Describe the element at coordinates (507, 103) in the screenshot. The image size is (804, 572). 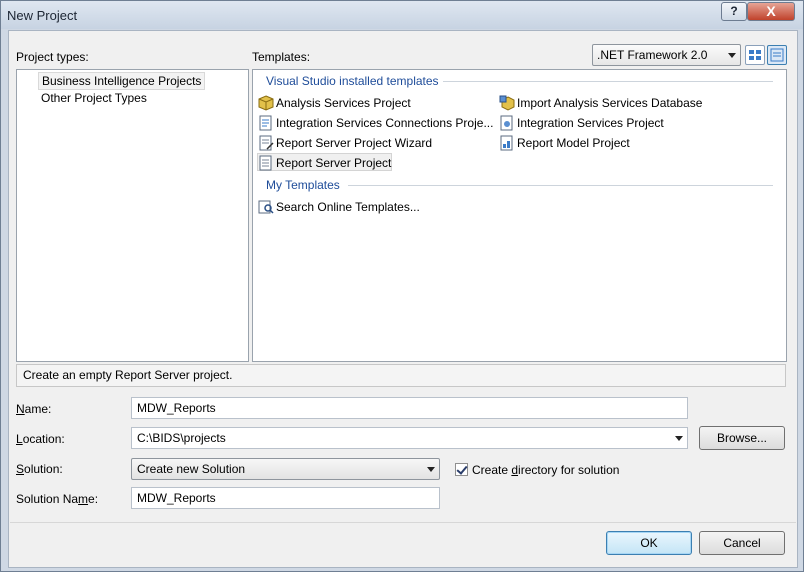
I see `cube-import-icon` at that location.